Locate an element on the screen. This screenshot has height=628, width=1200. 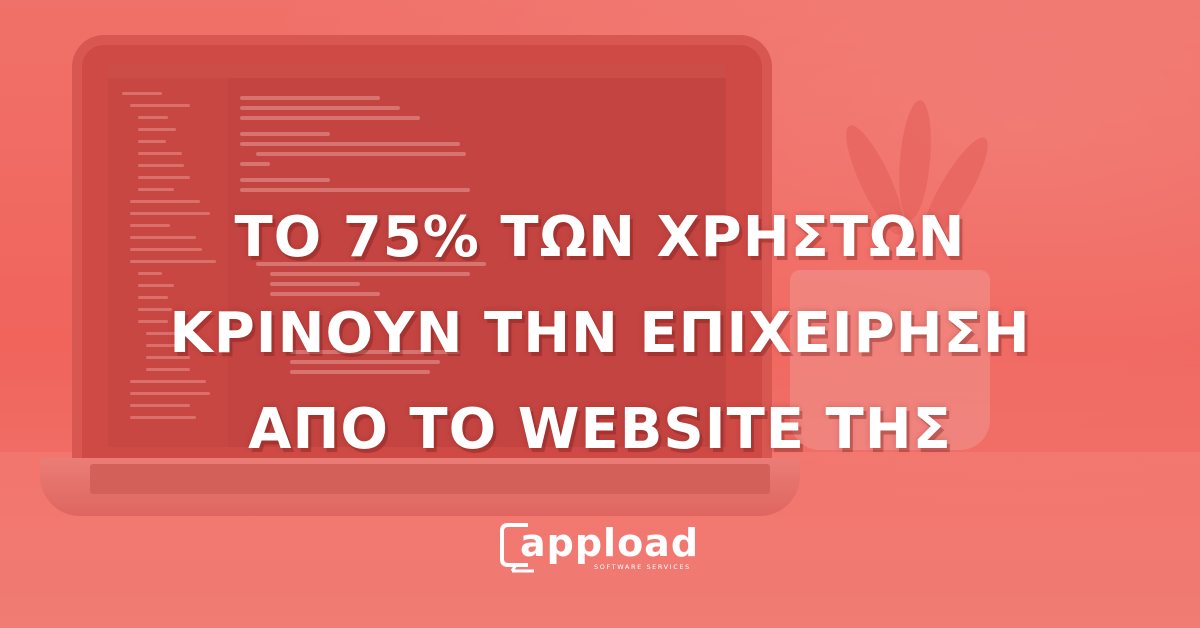
editor-titlebar is located at coordinates (417, 71).